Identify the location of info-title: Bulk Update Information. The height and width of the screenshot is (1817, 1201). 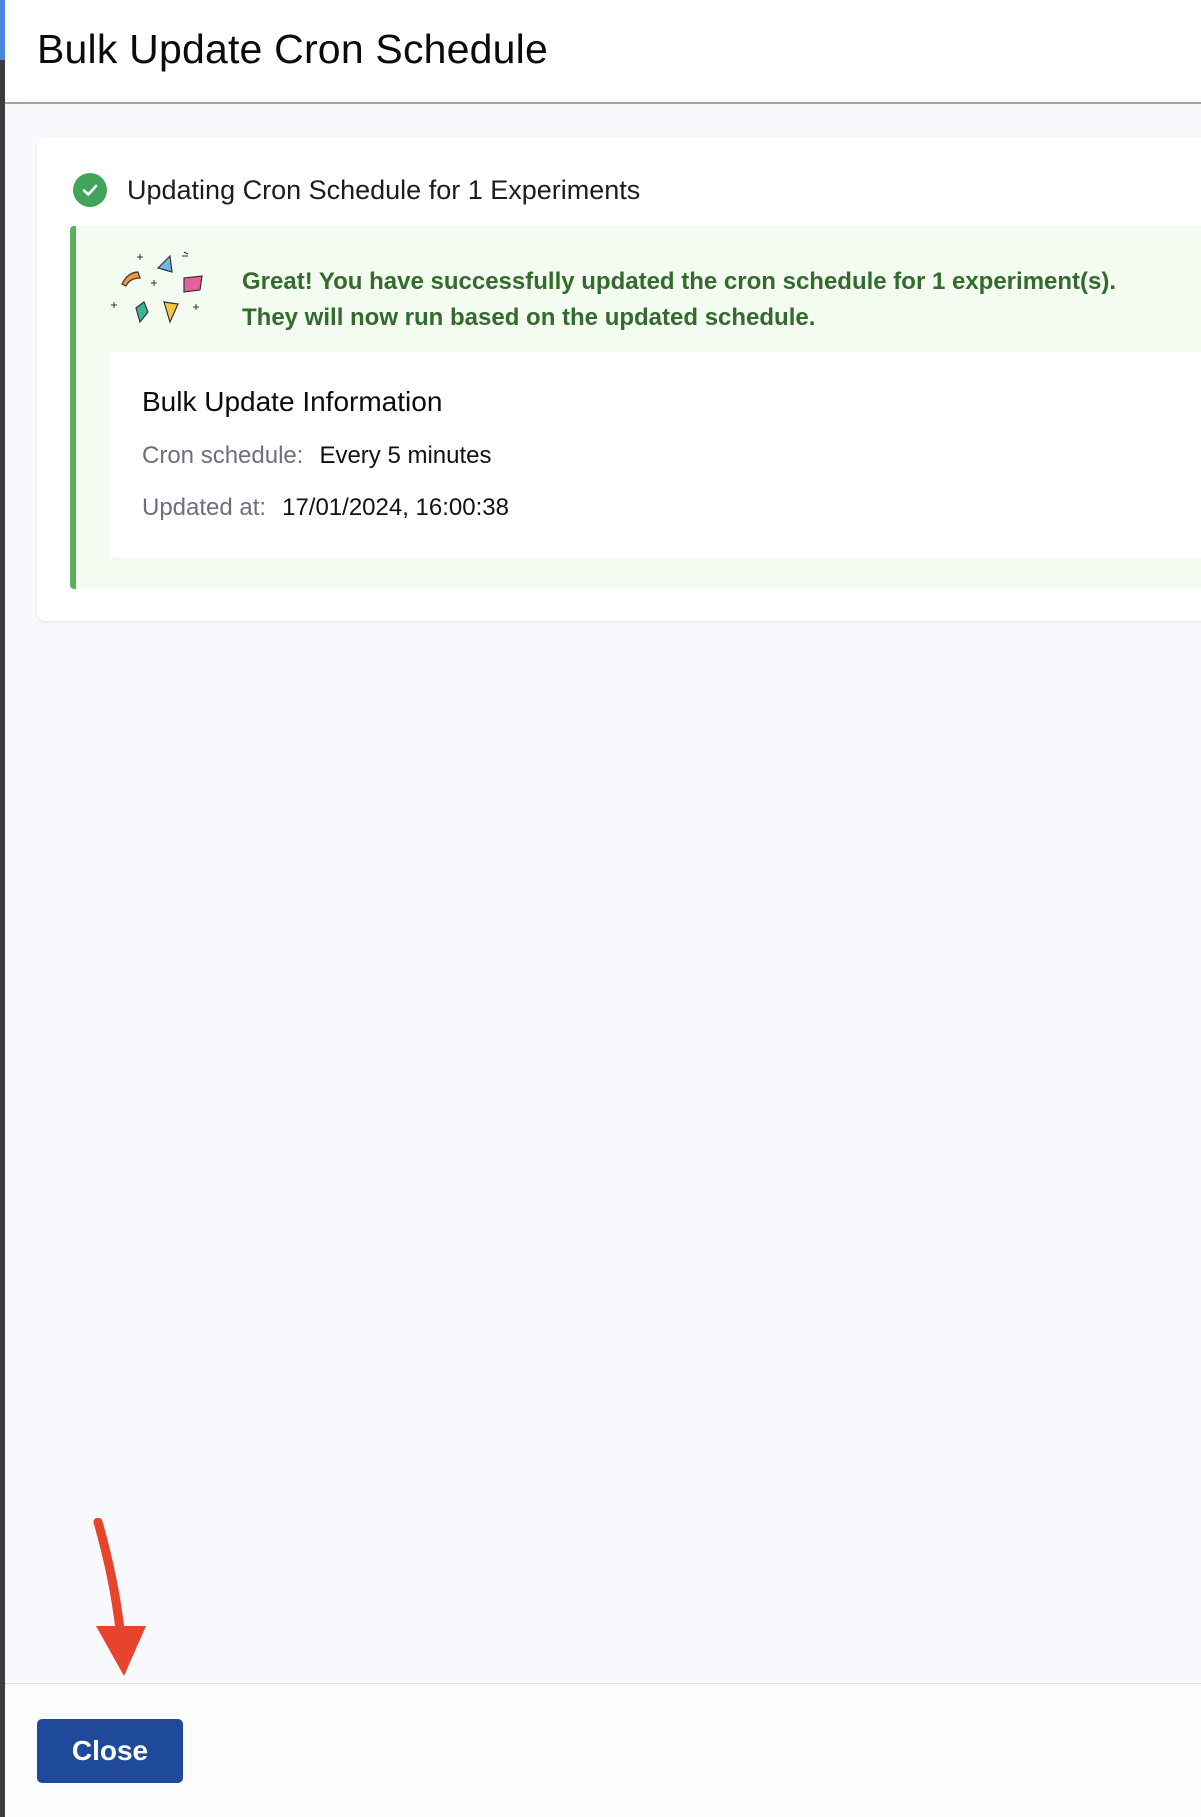
(292, 401).